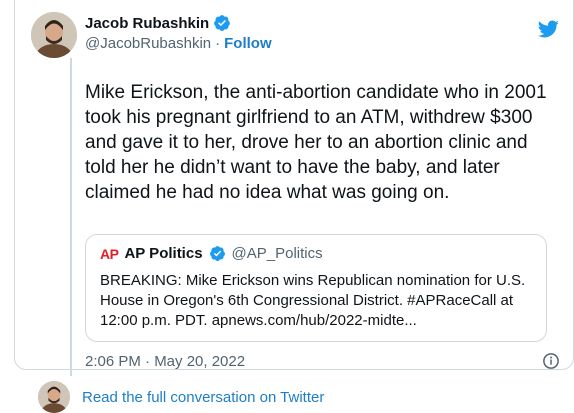  I want to click on author-display-name: Jacob Rubashkin, so click(147, 23).